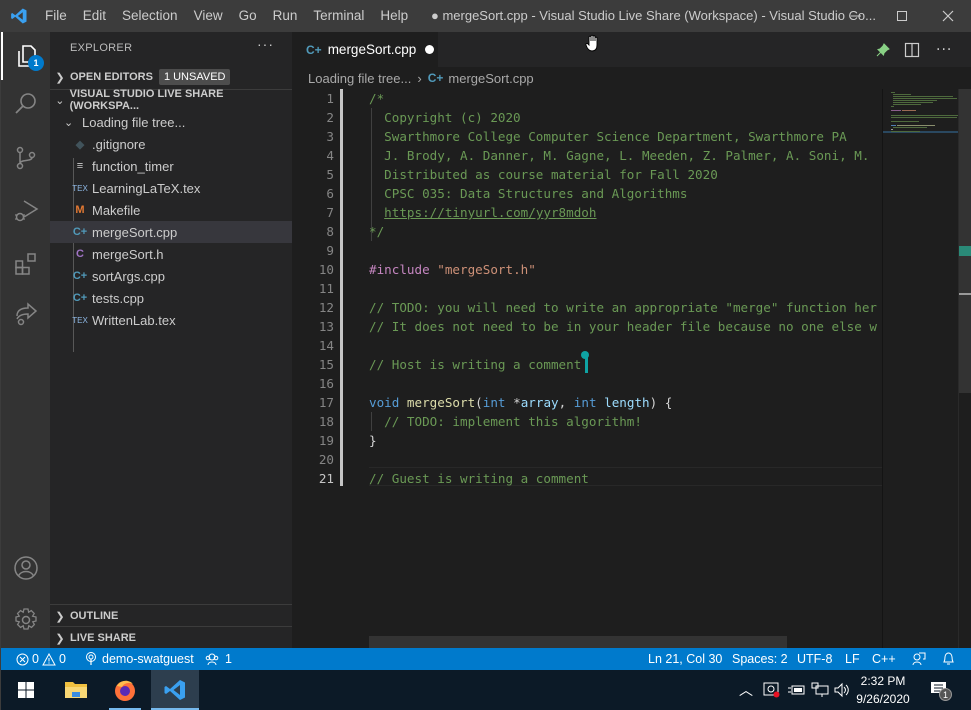 The width and height of the screenshot is (971, 710). I want to click on maximize-button, so click(902, 16).